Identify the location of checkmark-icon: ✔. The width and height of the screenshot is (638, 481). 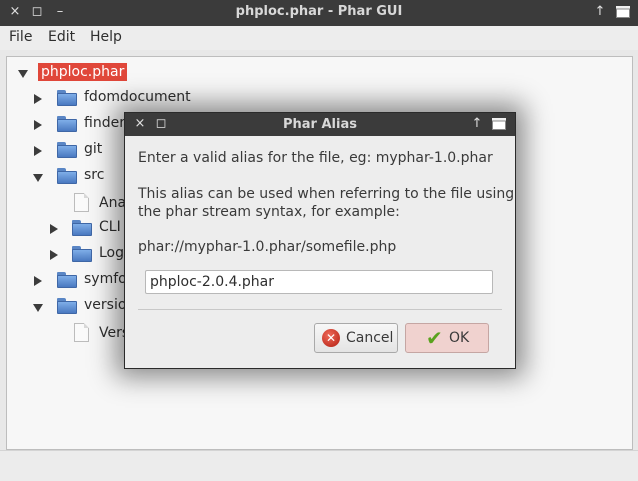
(434, 338).